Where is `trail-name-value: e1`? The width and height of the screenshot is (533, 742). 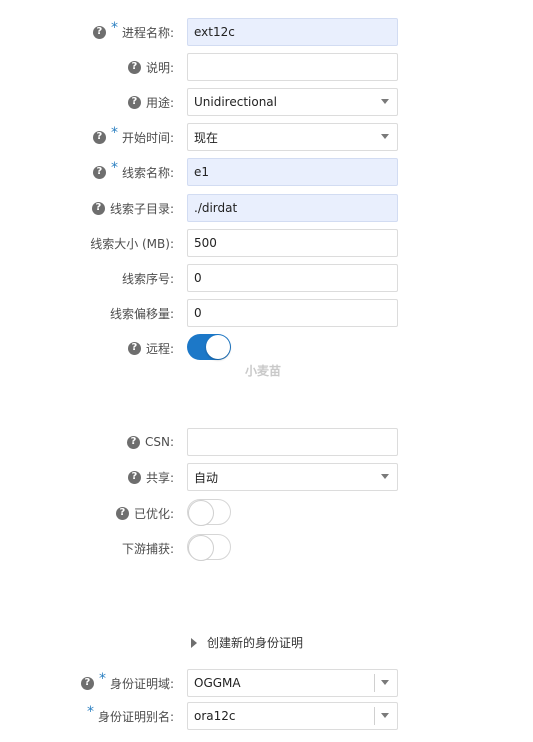 trail-name-value: e1 is located at coordinates (202, 172).